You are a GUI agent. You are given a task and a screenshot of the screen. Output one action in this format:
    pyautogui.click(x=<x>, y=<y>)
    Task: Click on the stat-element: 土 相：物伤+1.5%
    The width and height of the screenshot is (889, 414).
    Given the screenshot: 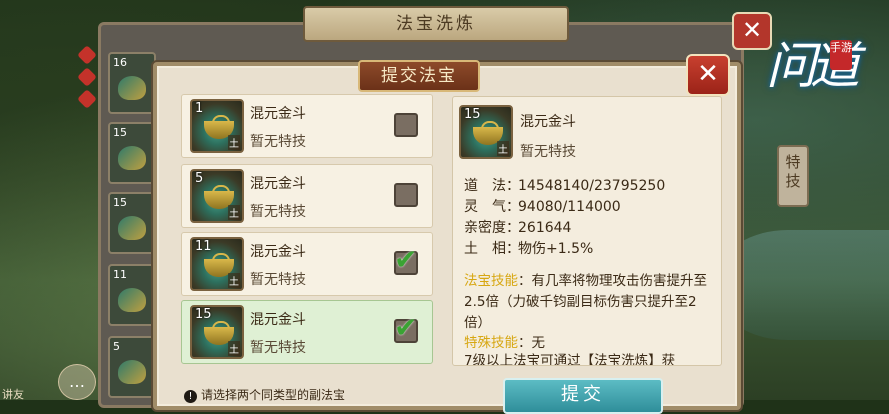 What is the action you would take?
    pyautogui.click(x=528, y=248)
    